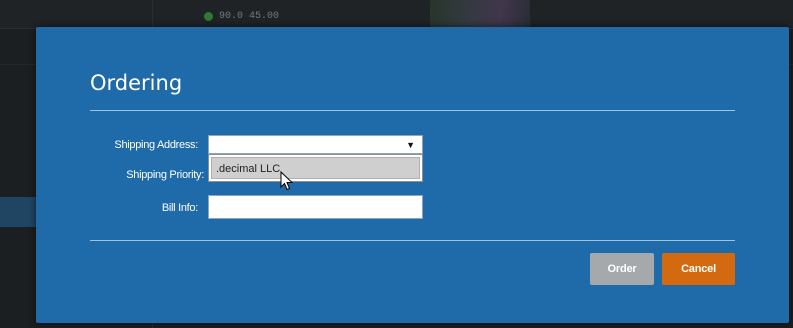 This screenshot has width=793, height=328. What do you see at coordinates (18, 212) in the screenshot?
I see `background-selected-row` at bounding box center [18, 212].